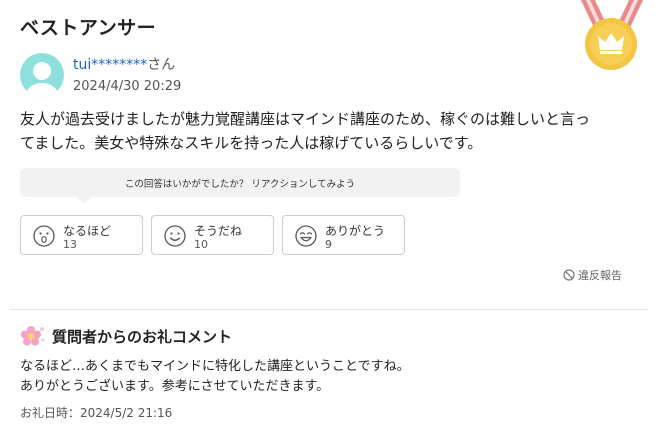 This screenshot has height=434, width=658. I want to click on reaction-label: ありがとう, so click(355, 231).